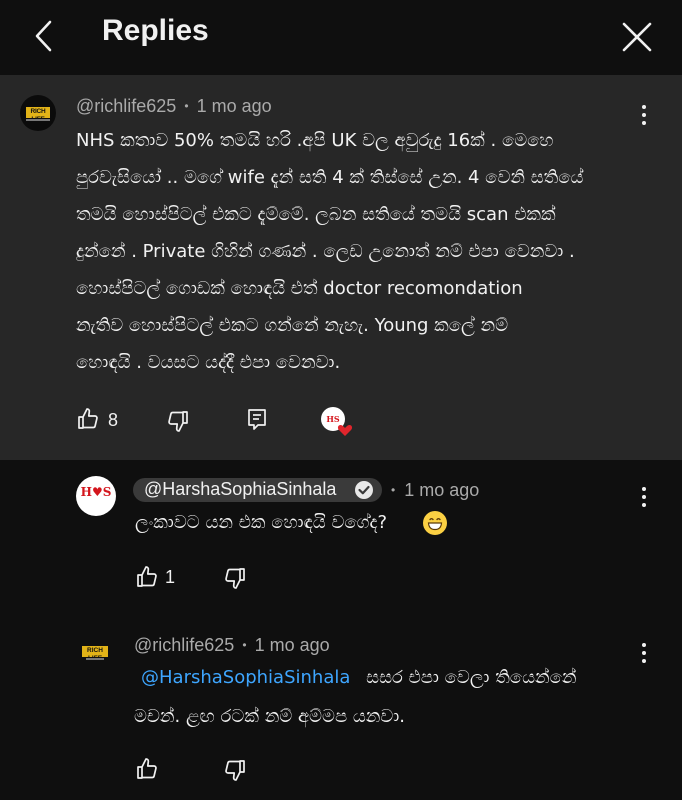 The image size is (682, 800). Describe the element at coordinates (155, 30) in the screenshot. I see `page-title: Replies` at that location.